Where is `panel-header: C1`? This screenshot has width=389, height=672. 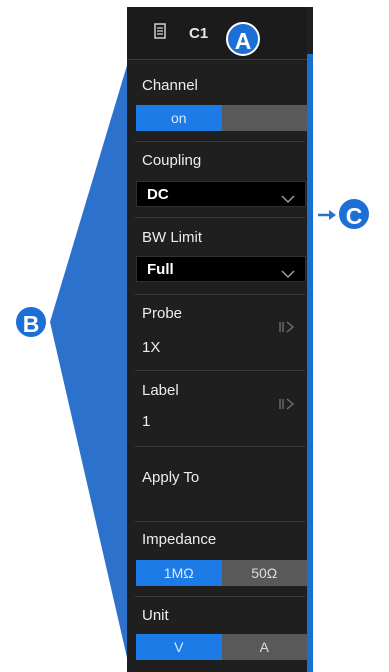
panel-header: C1 is located at coordinates (217, 33).